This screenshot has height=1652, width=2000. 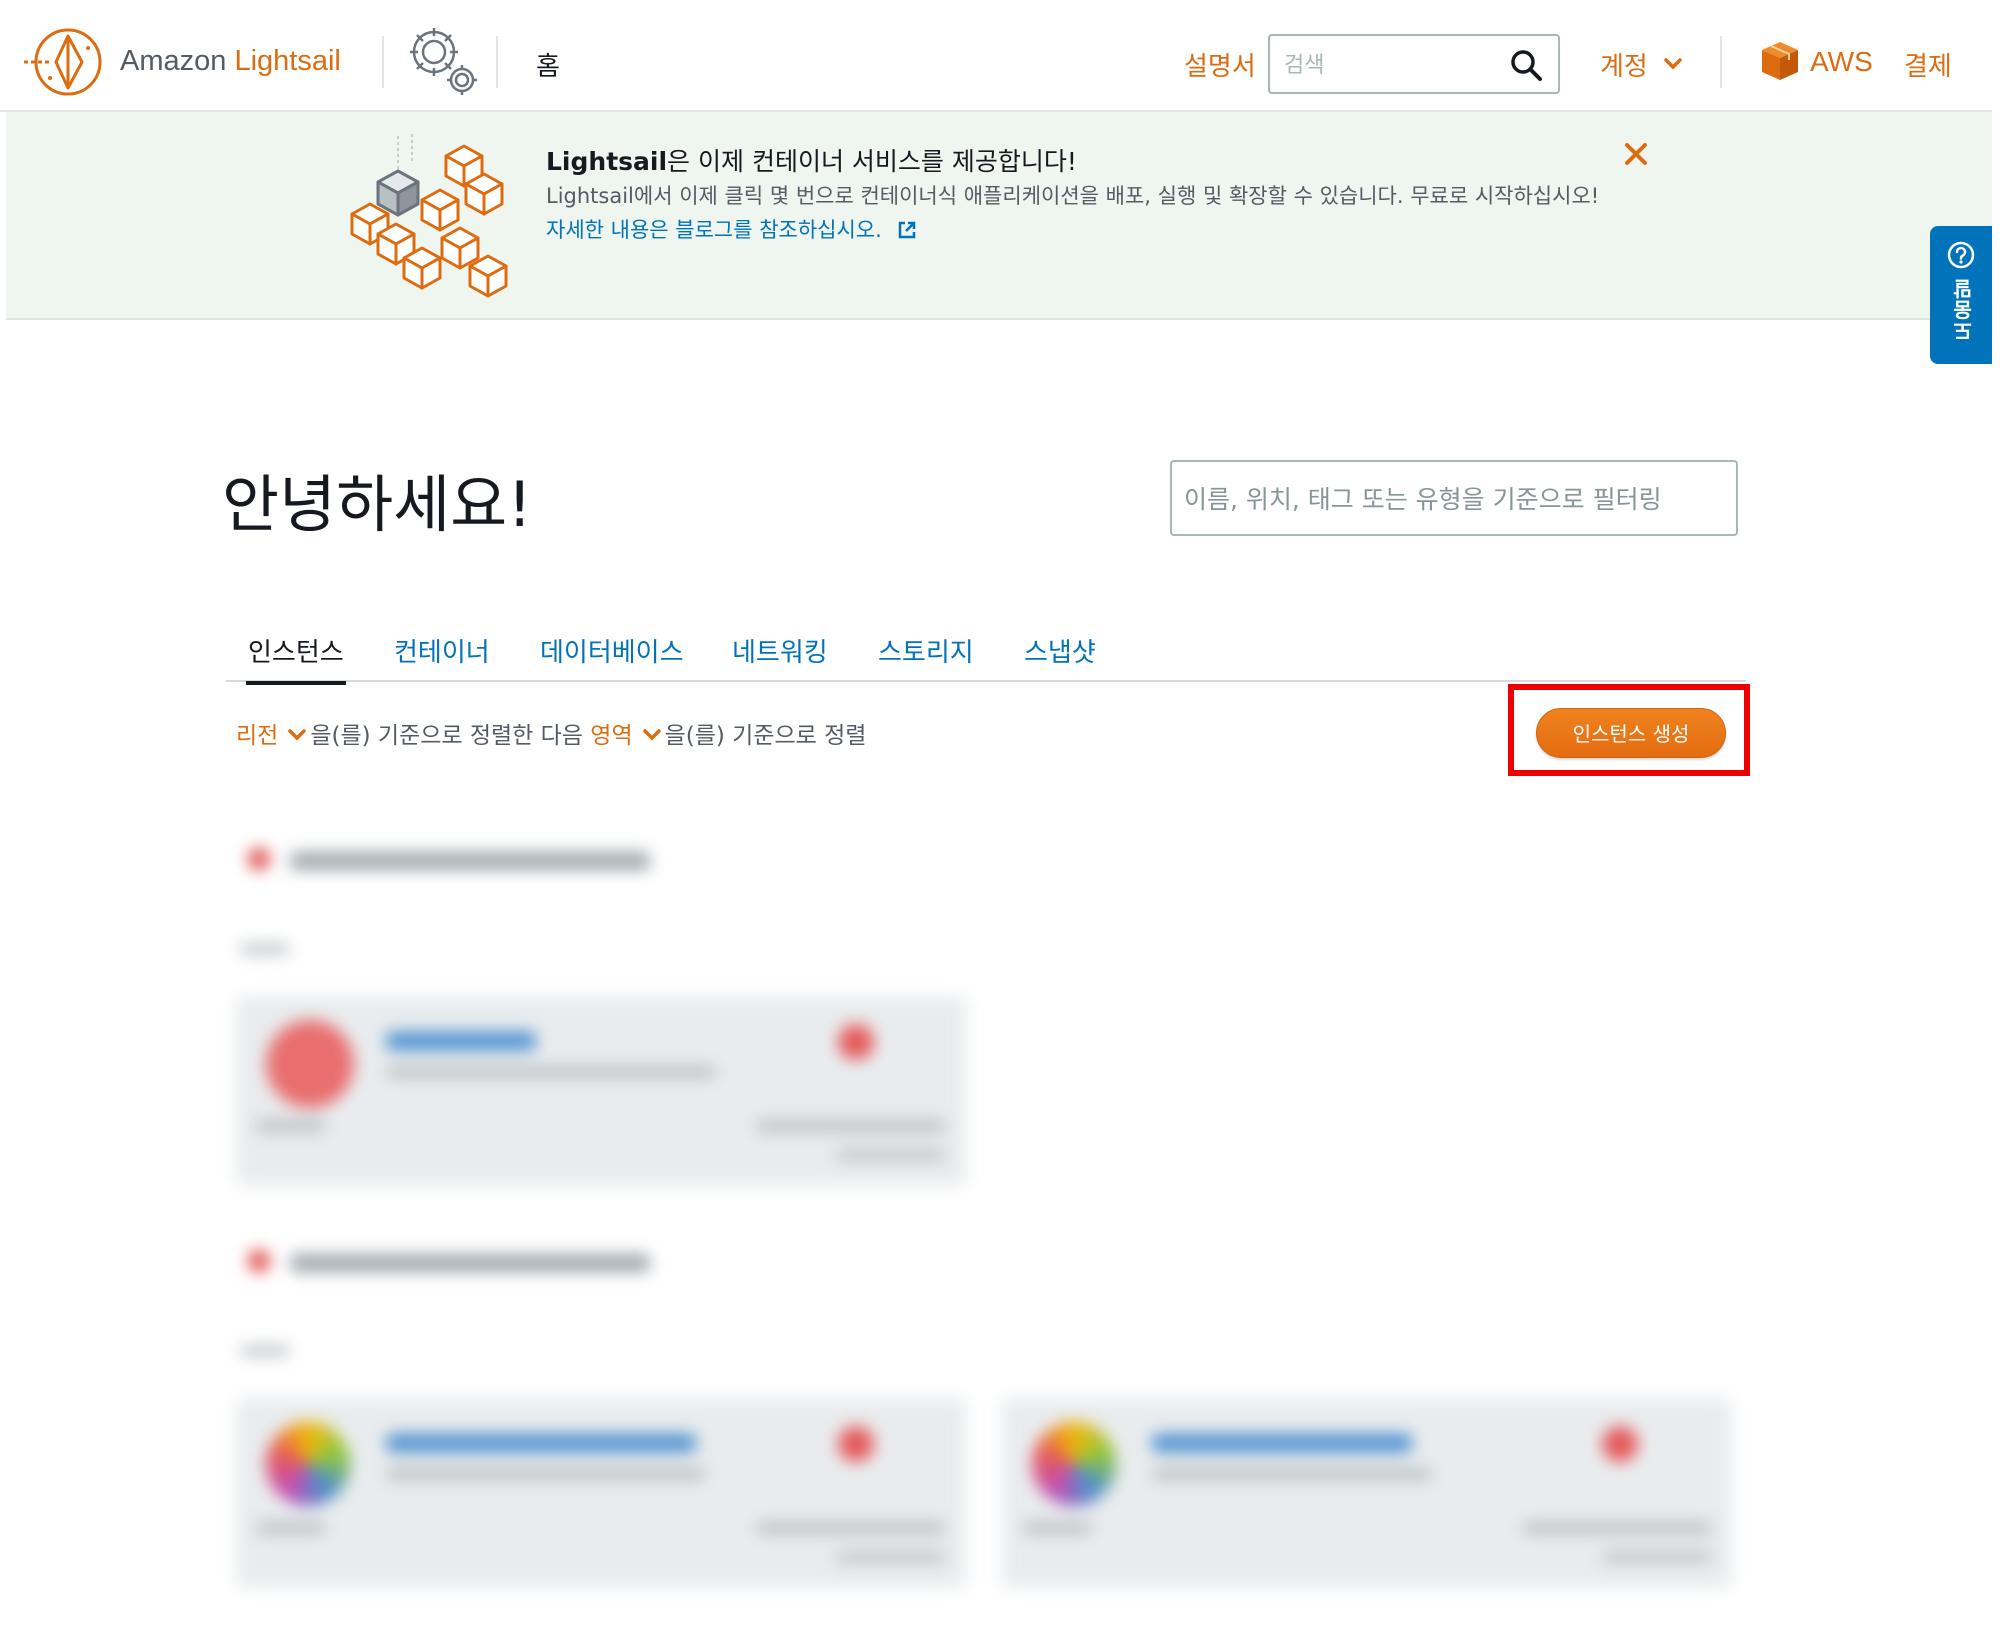 What do you see at coordinates (607, 161) in the screenshot?
I see `banner-title-bold: Lightsail` at bounding box center [607, 161].